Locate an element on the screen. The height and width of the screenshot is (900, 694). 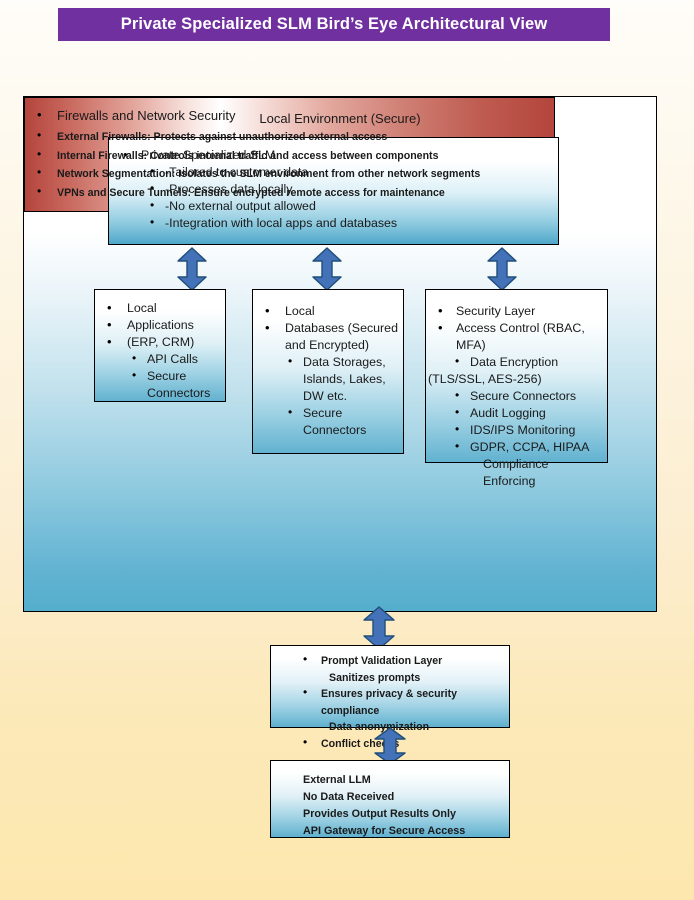
security-sub-4: GDPR, CCPA, HIPAA Compliance Enforcing is located at coordinates (527, 464).